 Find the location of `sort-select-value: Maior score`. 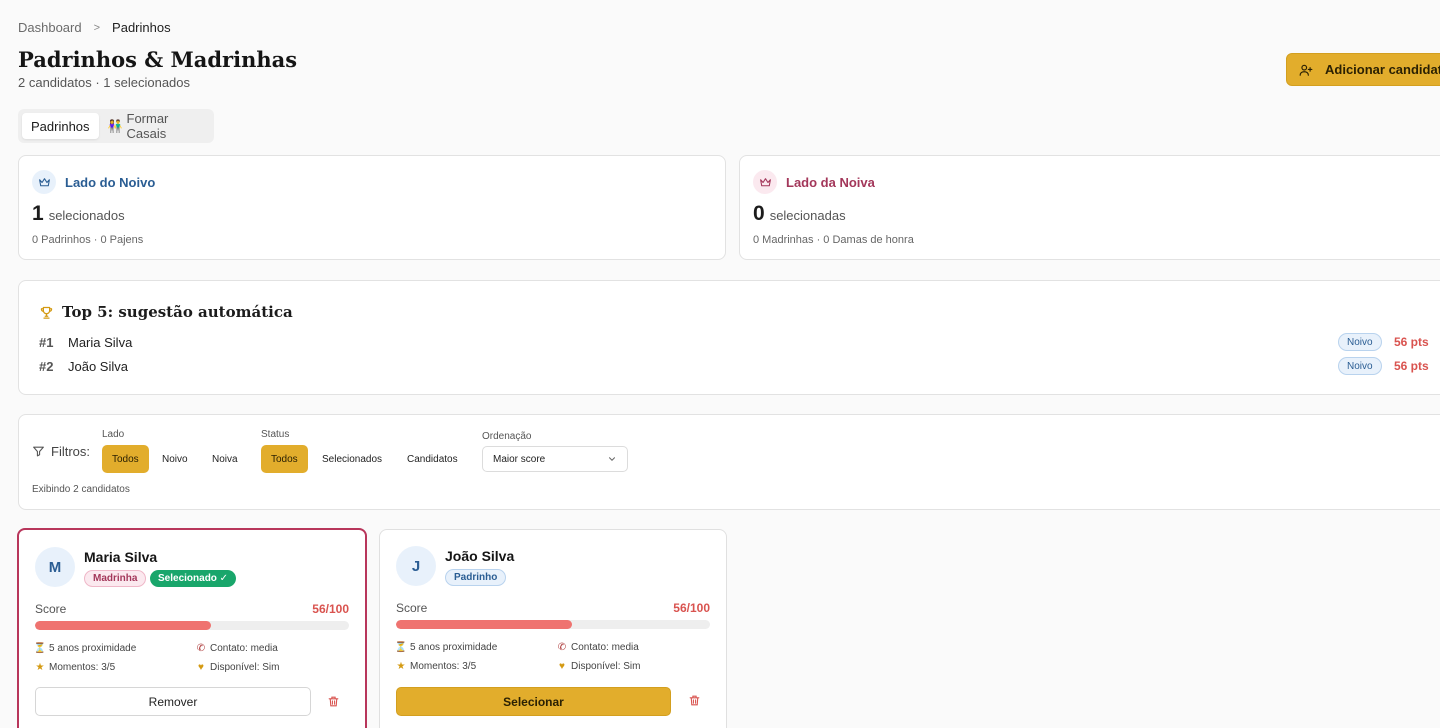

sort-select-value: Maior score is located at coordinates (519, 459).